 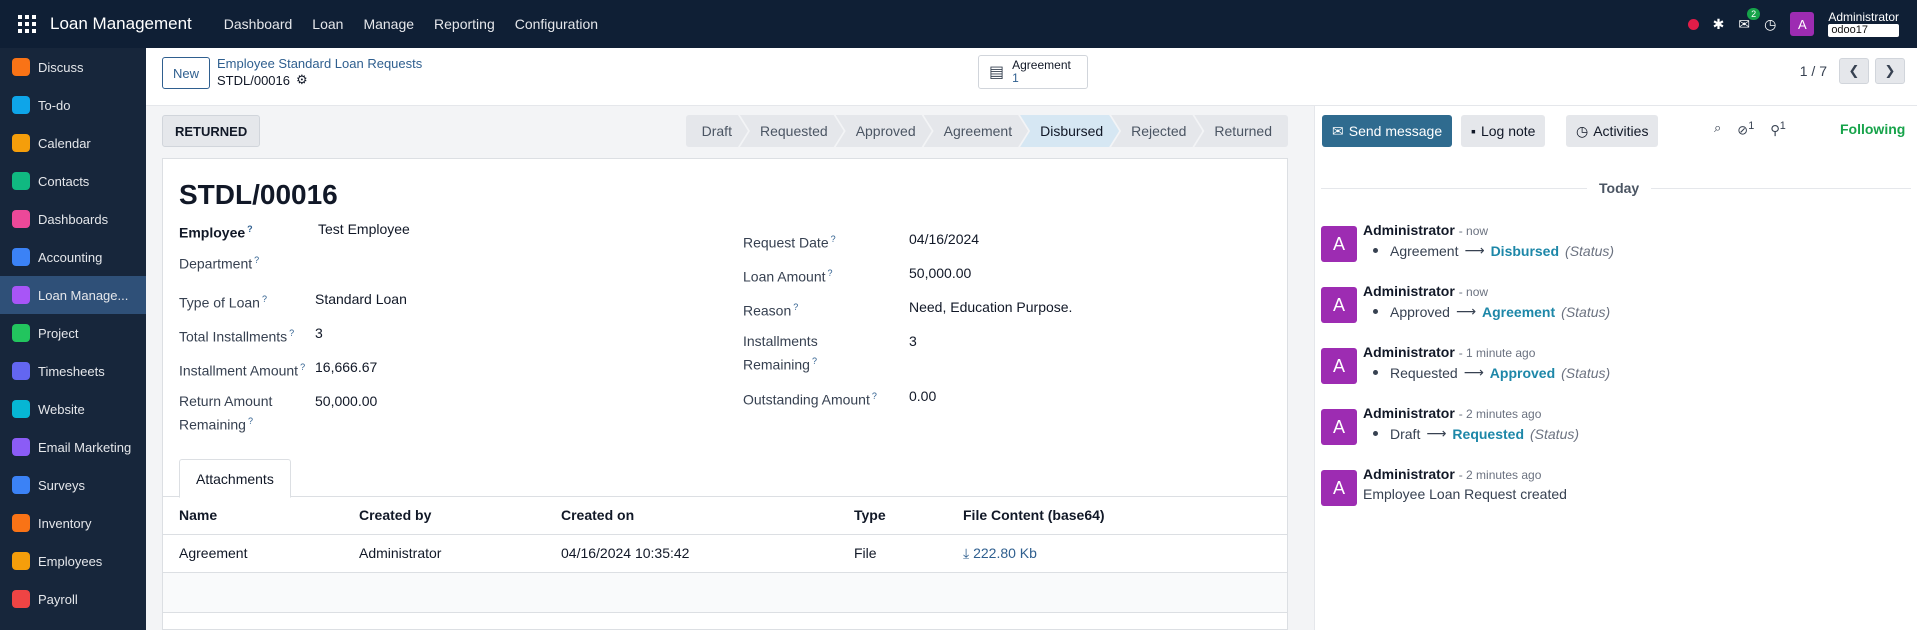 What do you see at coordinates (717, 131) in the screenshot?
I see `stage-draft: Draft` at bounding box center [717, 131].